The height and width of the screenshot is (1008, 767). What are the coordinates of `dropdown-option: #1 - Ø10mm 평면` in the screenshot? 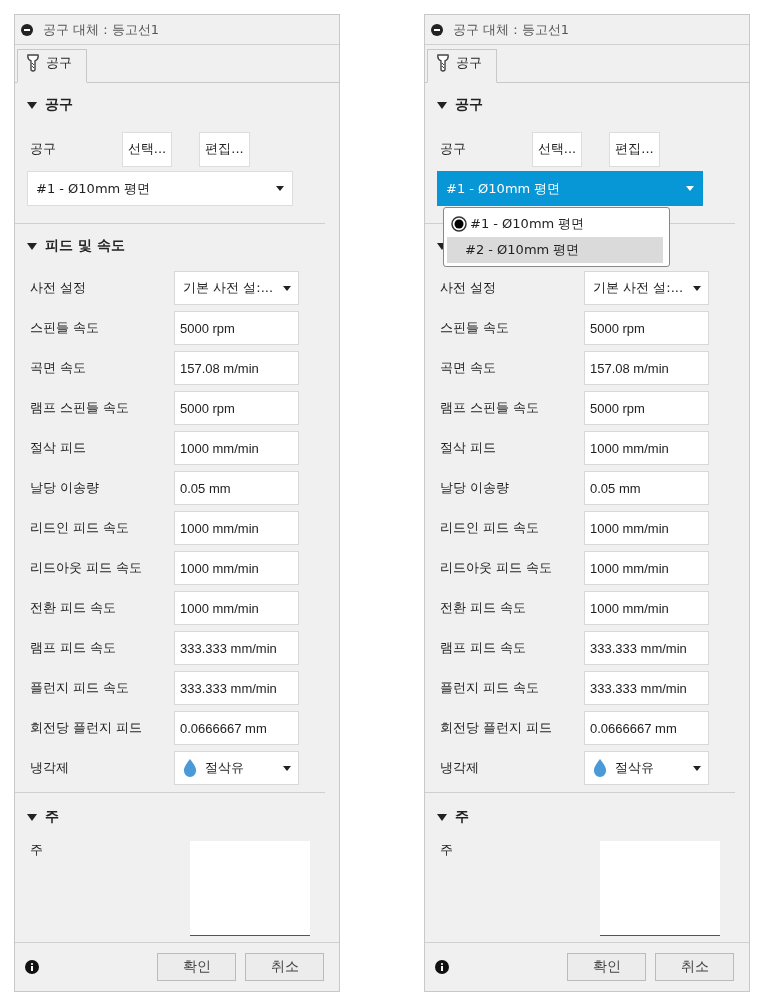 It's located at (555, 224).